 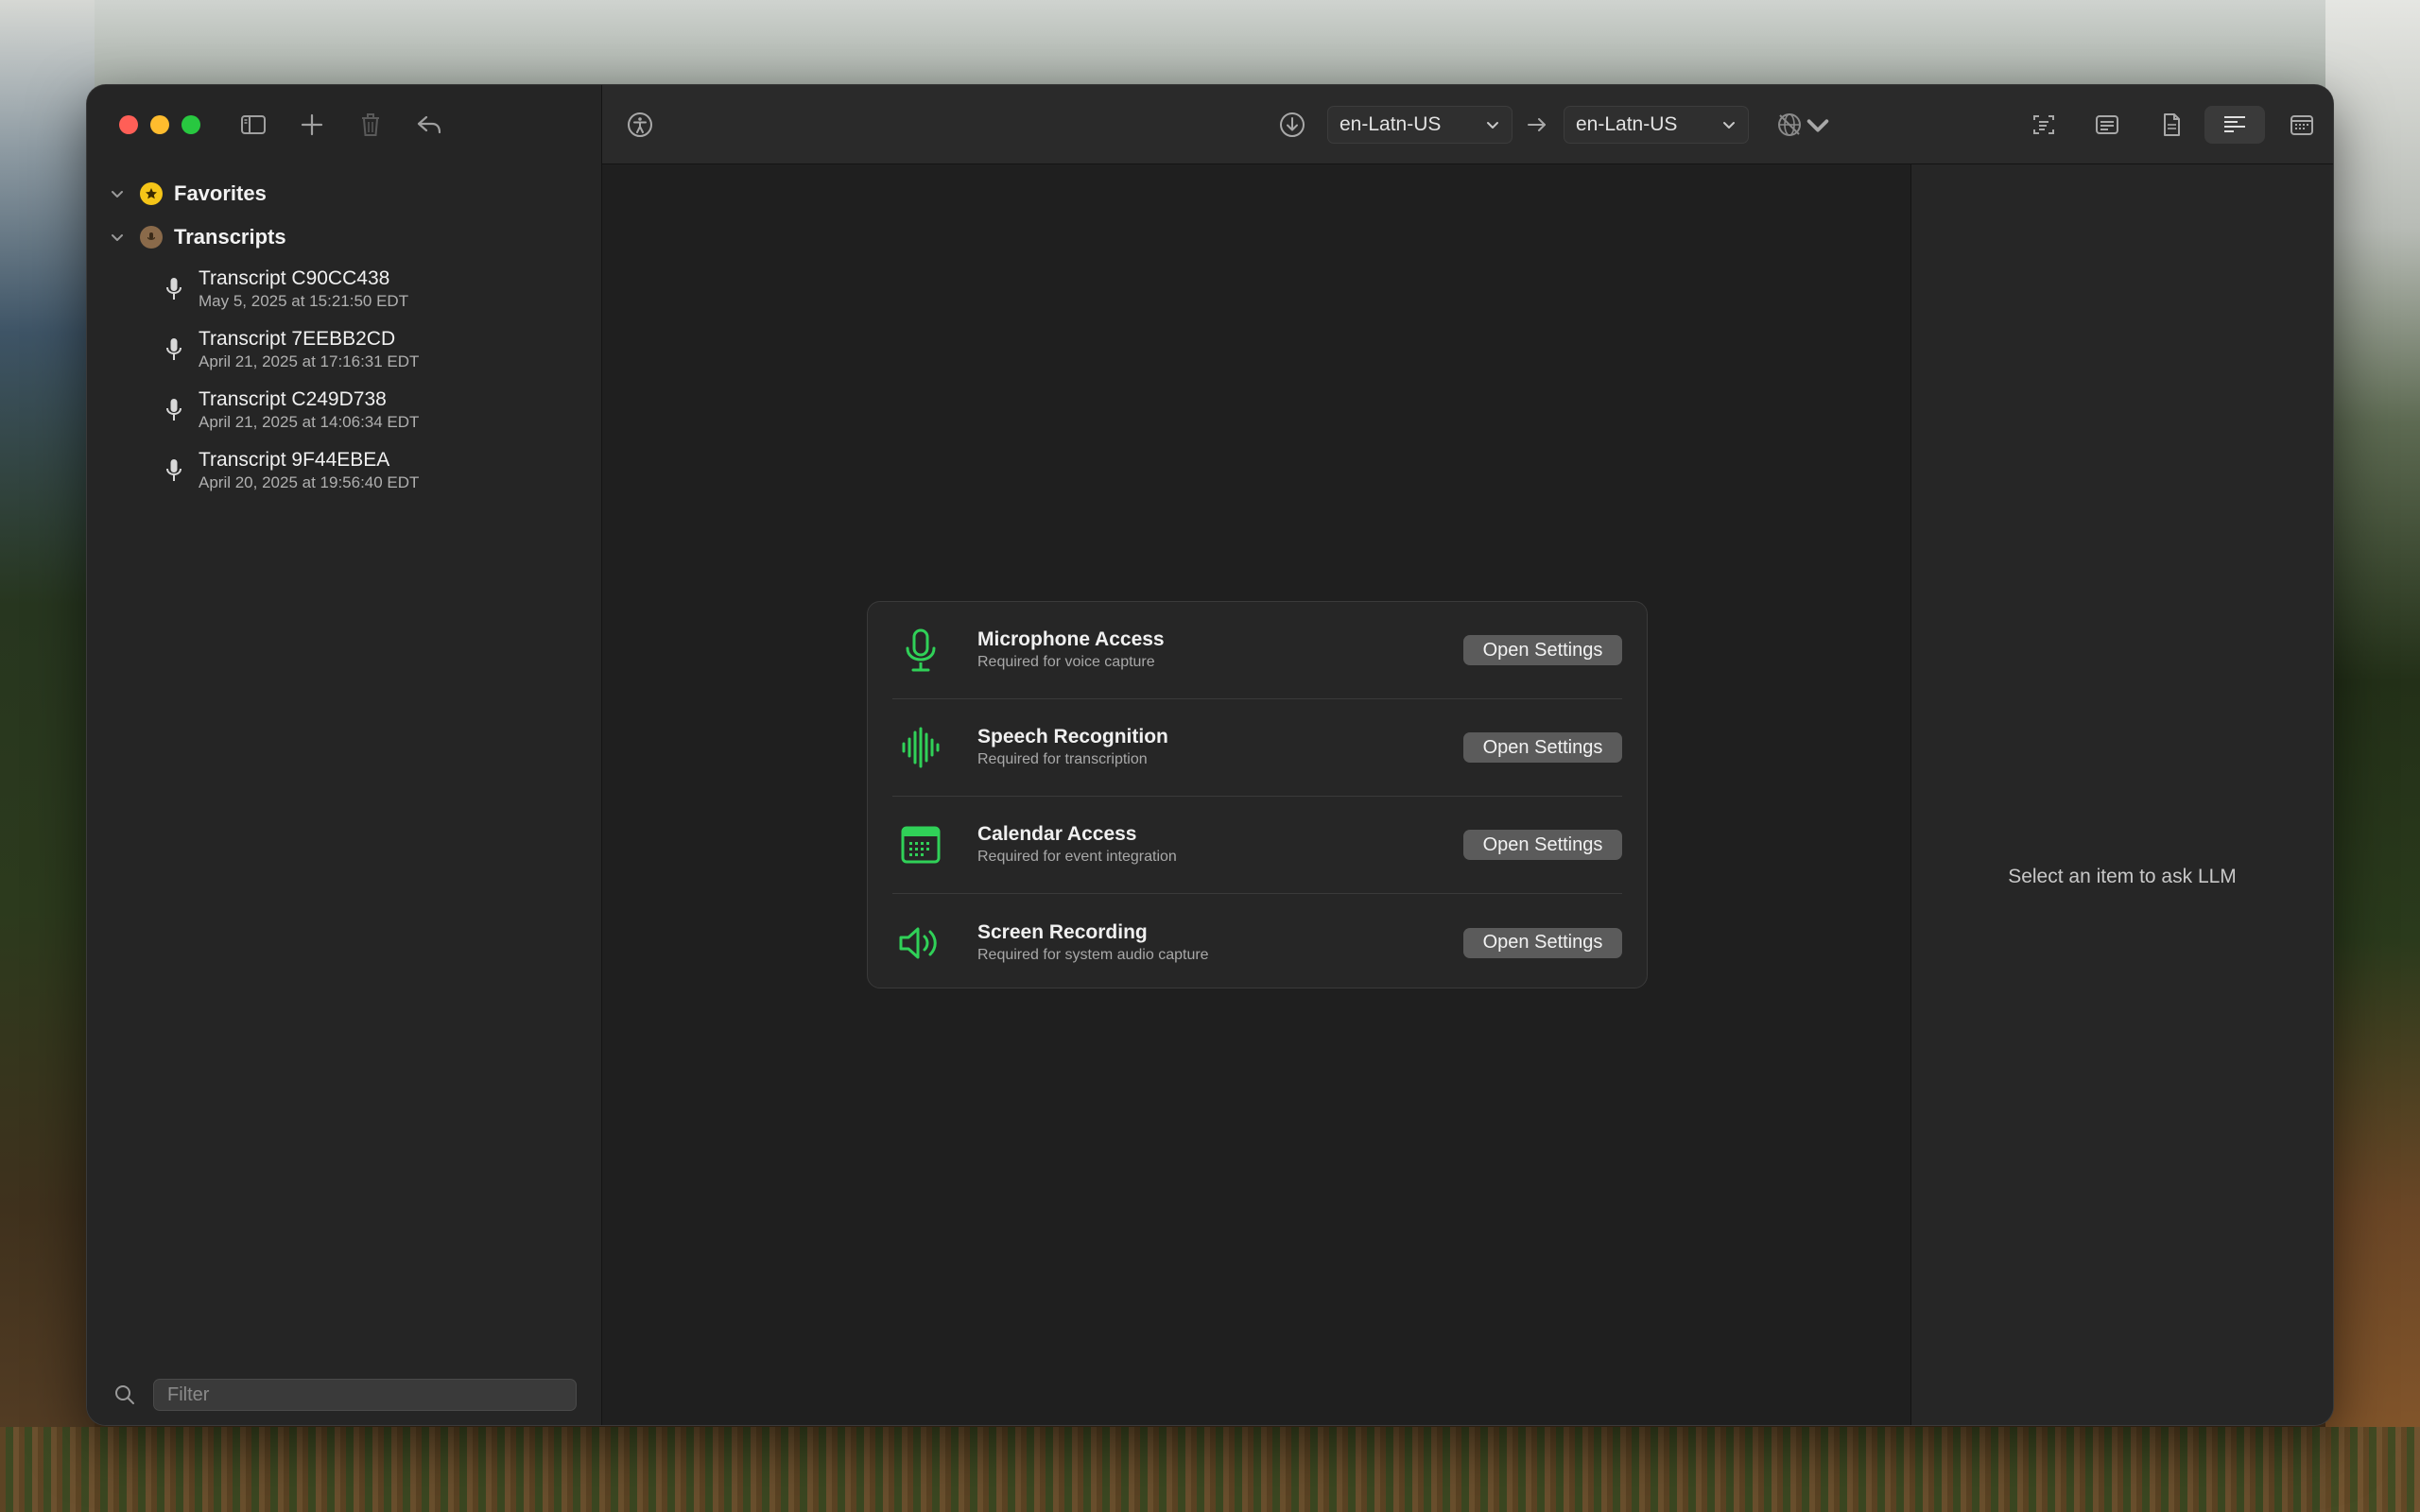 I want to click on document-icon, so click(x=2172, y=124).